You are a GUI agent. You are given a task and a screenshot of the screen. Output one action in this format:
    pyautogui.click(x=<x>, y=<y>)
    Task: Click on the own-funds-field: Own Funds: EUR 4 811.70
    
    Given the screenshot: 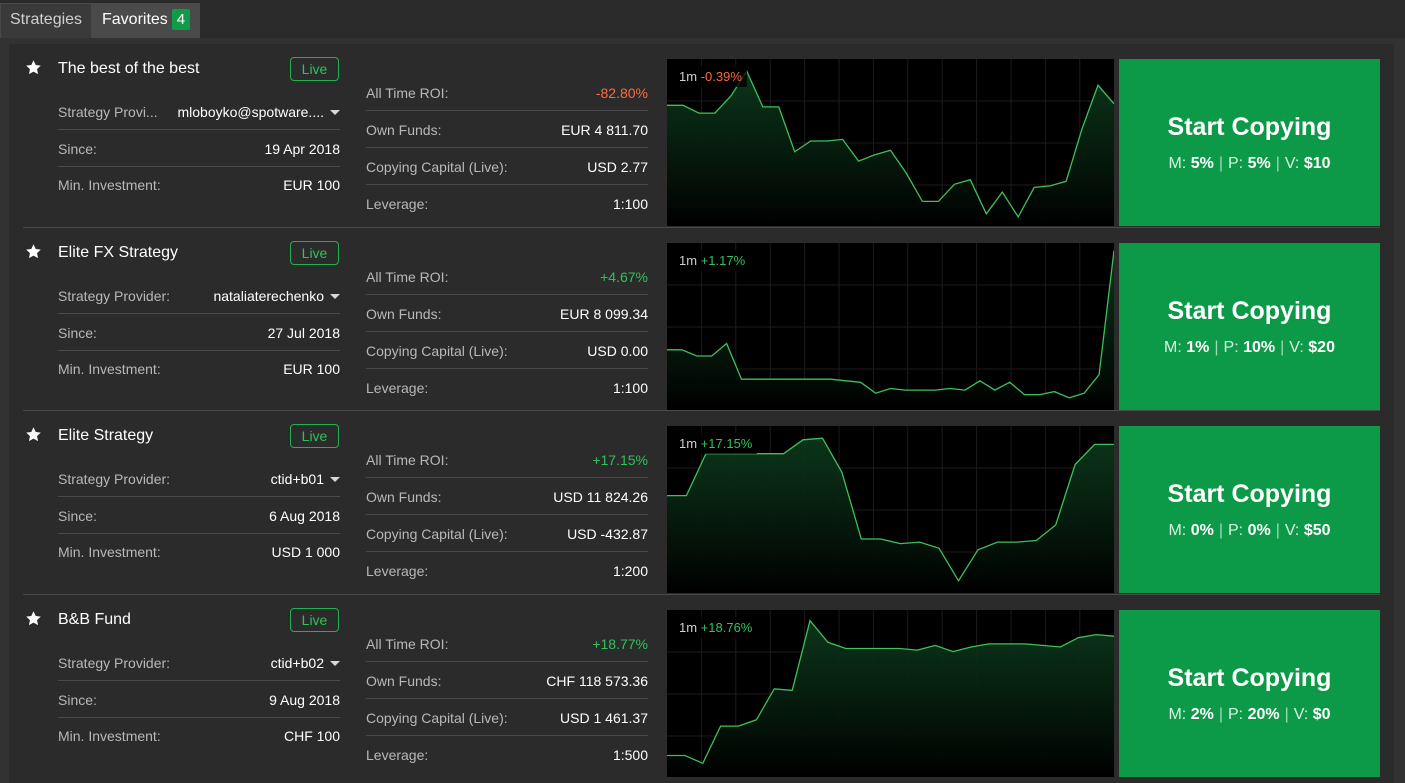 What is the action you would take?
    pyautogui.click(x=507, y=129)
    